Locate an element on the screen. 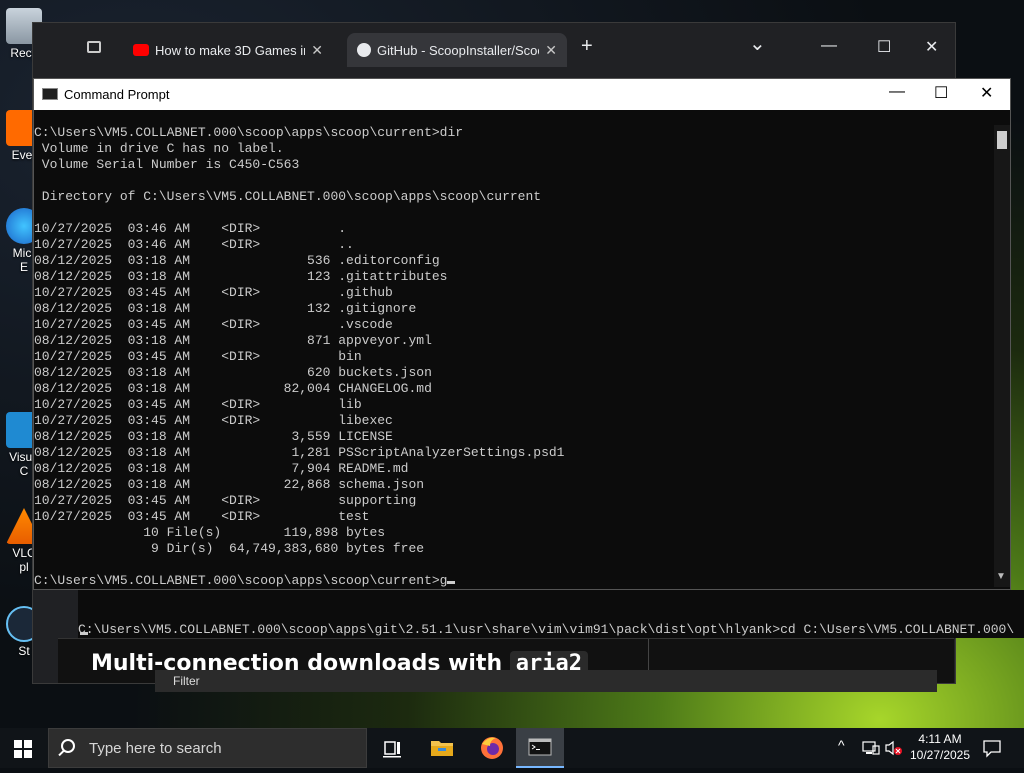 The height and width of the screenshot is (773, 1024). terminal-line: 08/12/2025 03:18 AM 620 buckets.json is located at coordinates (233, 372).